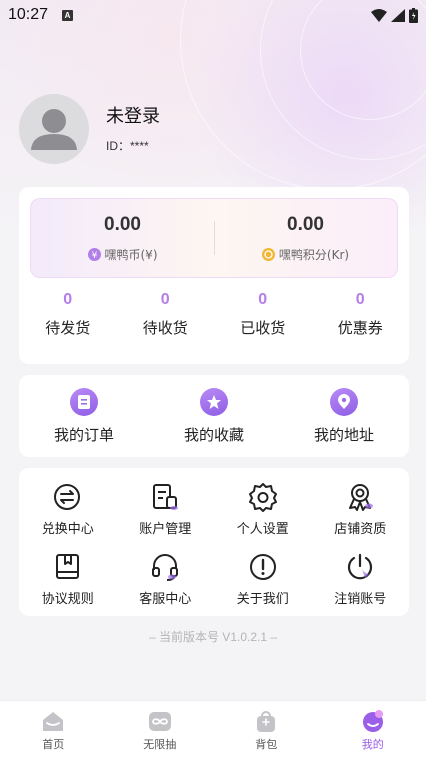 The width and height of the screenshot is (426, 759). I want to click on service-exchange-center: 兑换中心, so click(68, 517).